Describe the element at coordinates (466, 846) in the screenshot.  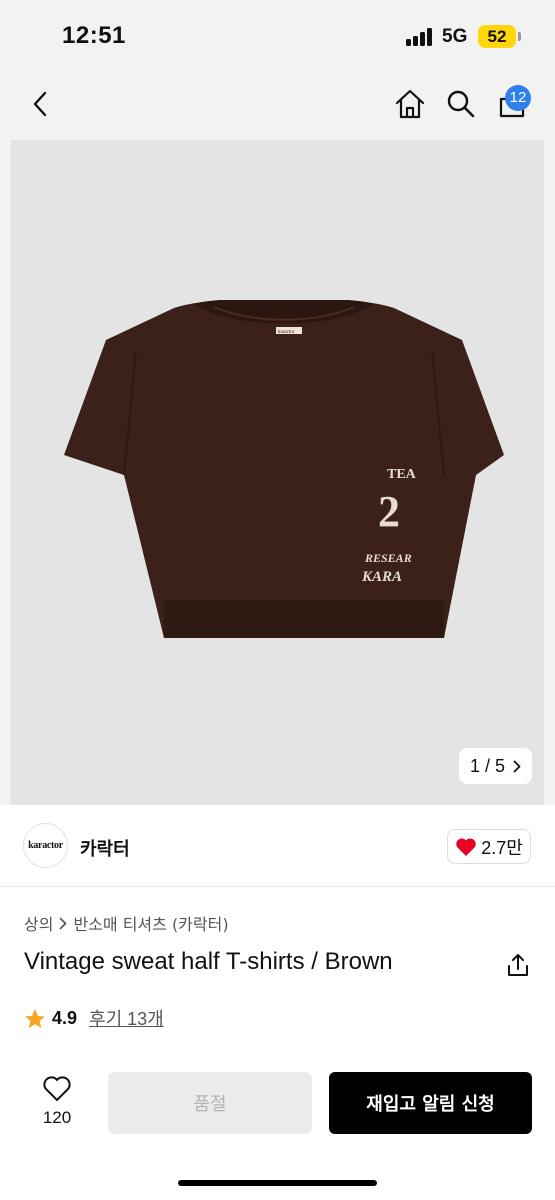
I see `heart-filled-icon` at that location.